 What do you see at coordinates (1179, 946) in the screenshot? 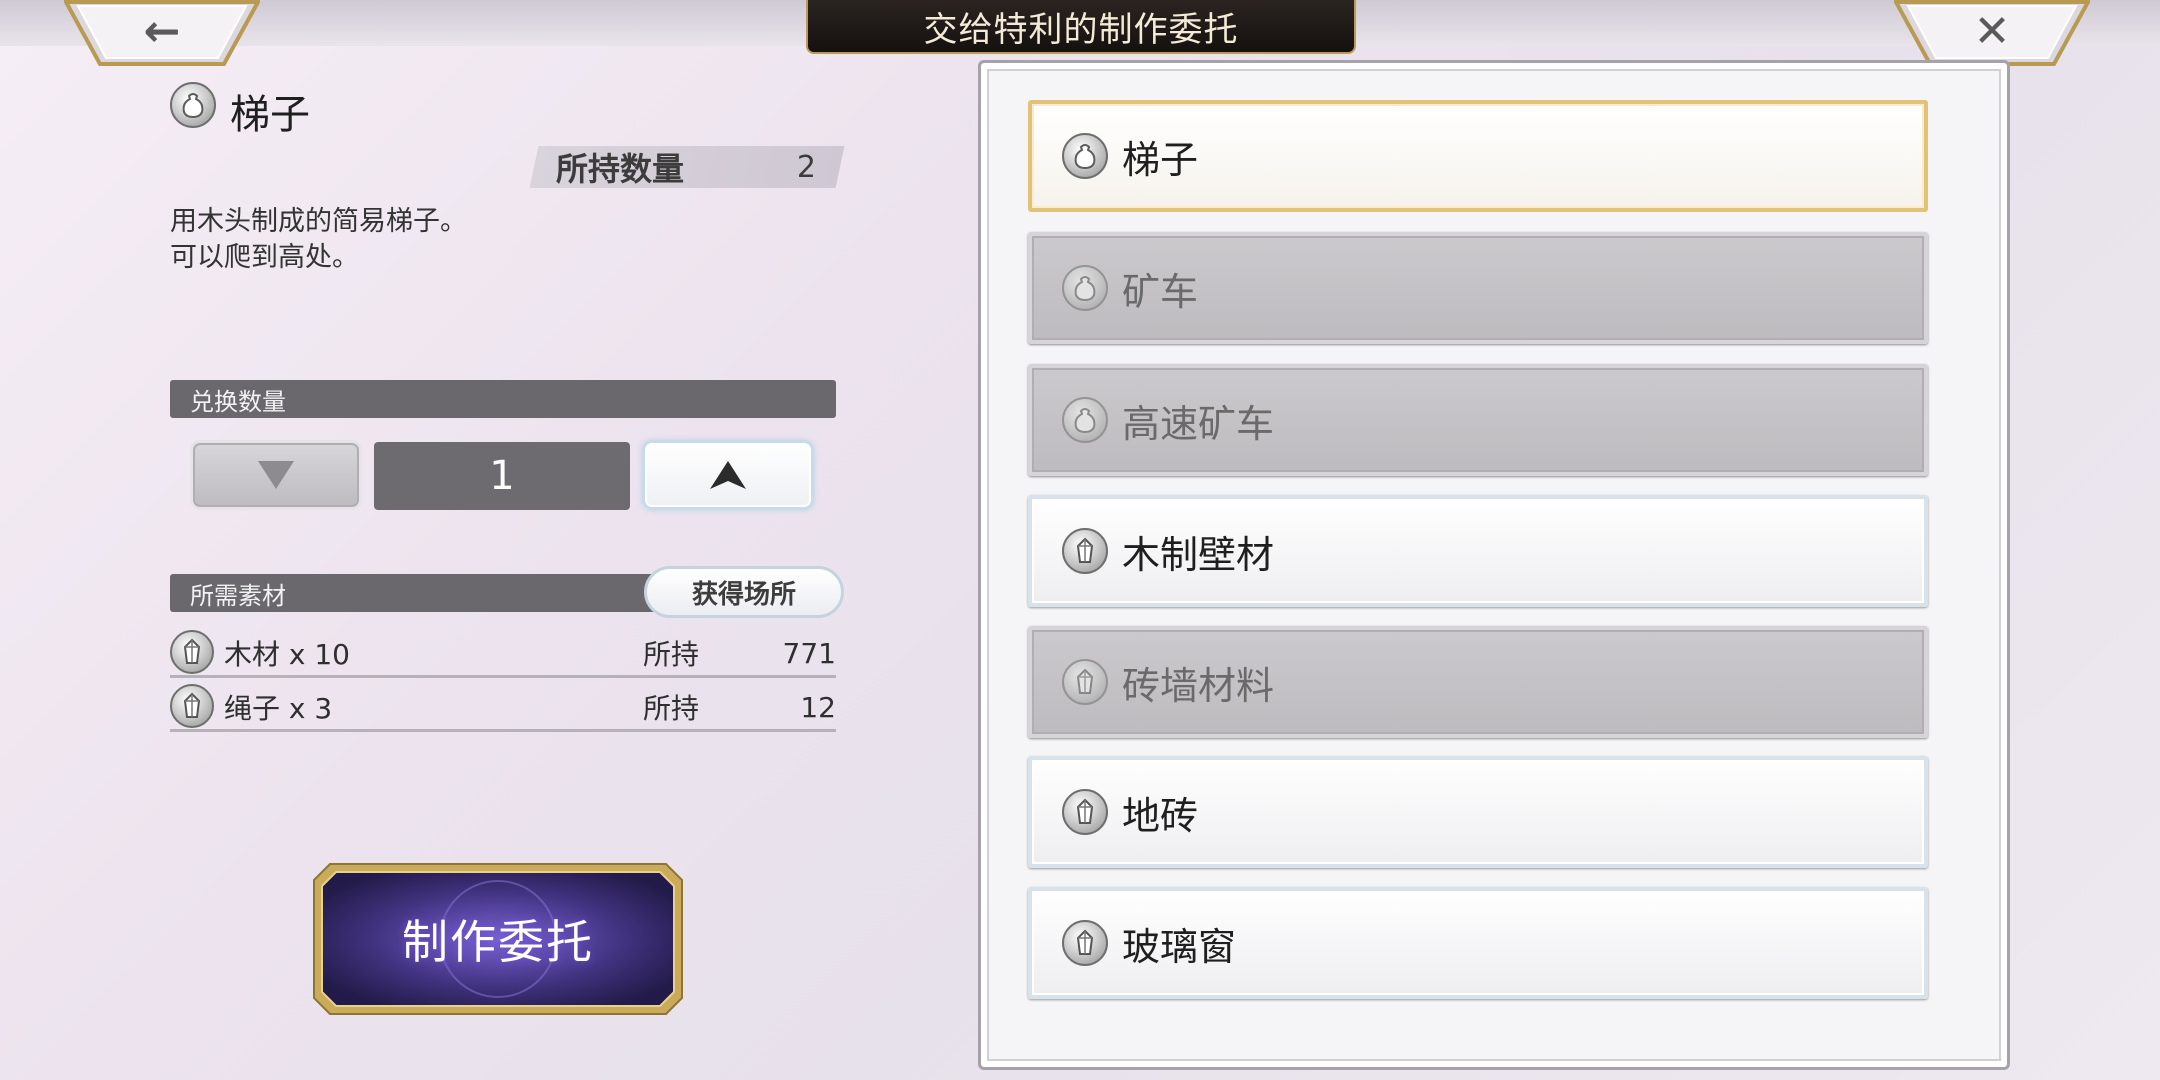
I see `recipe-item-label: 玻璃窗` at bounding box center [1179, 946].